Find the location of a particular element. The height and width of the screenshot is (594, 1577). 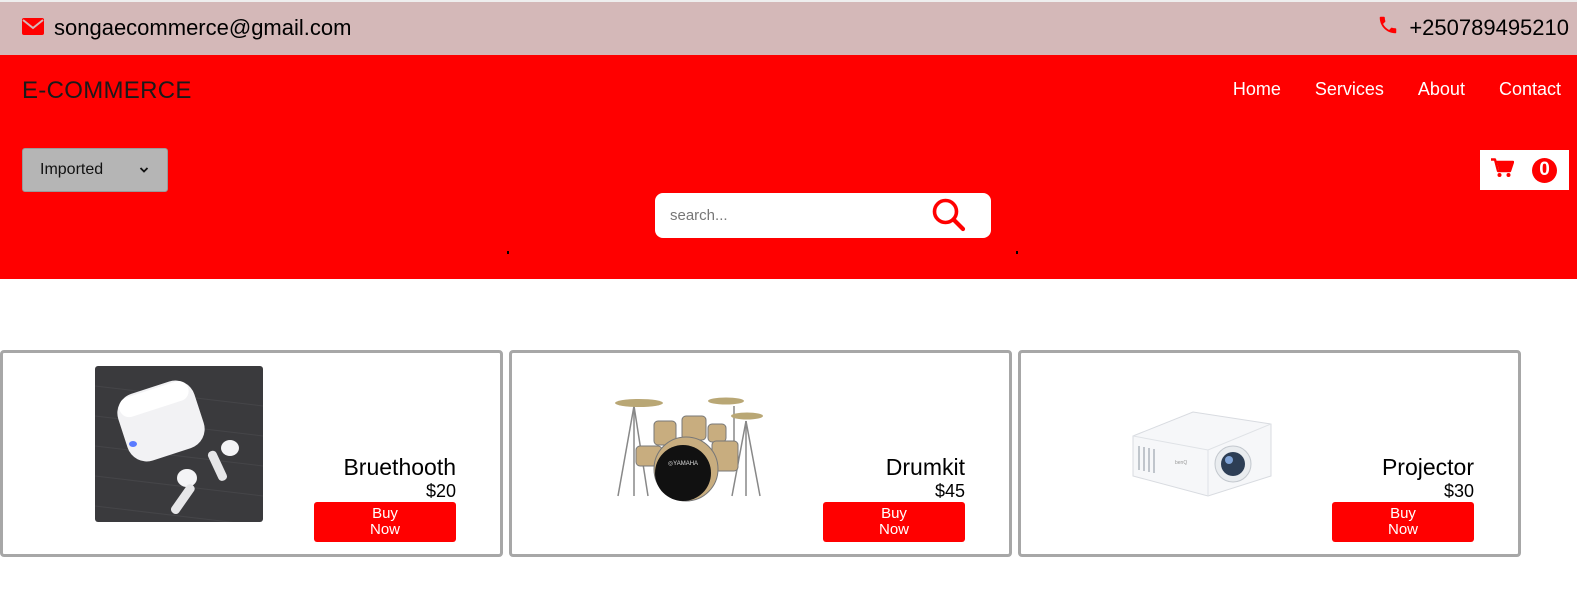

category-select: Imported is located at coordinates (95, 170).